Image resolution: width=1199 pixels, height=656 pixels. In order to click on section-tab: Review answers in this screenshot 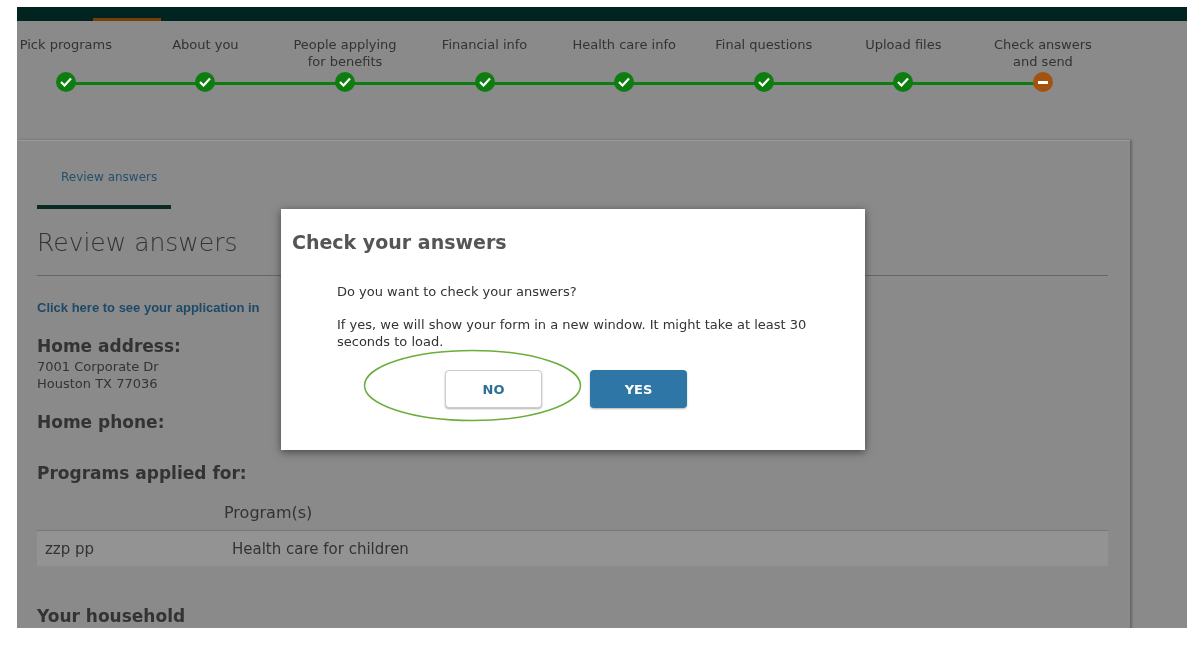, I will do `click(584, 177)`.